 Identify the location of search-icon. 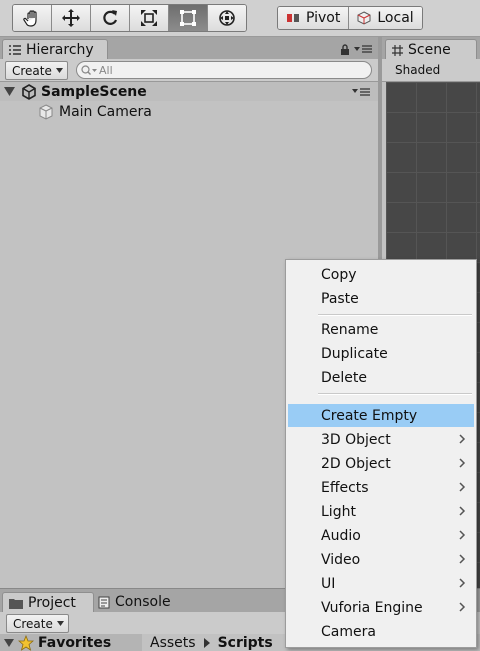
(89, 69).